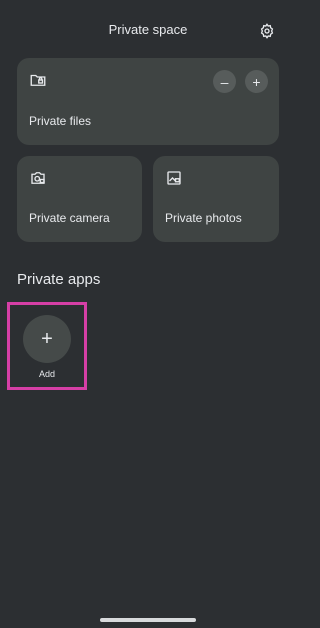 This screenshot has height=628, width=320. Describe the element at coordinates (38, 80) in the screenshot. I see `folder-lock-icon` at that location.